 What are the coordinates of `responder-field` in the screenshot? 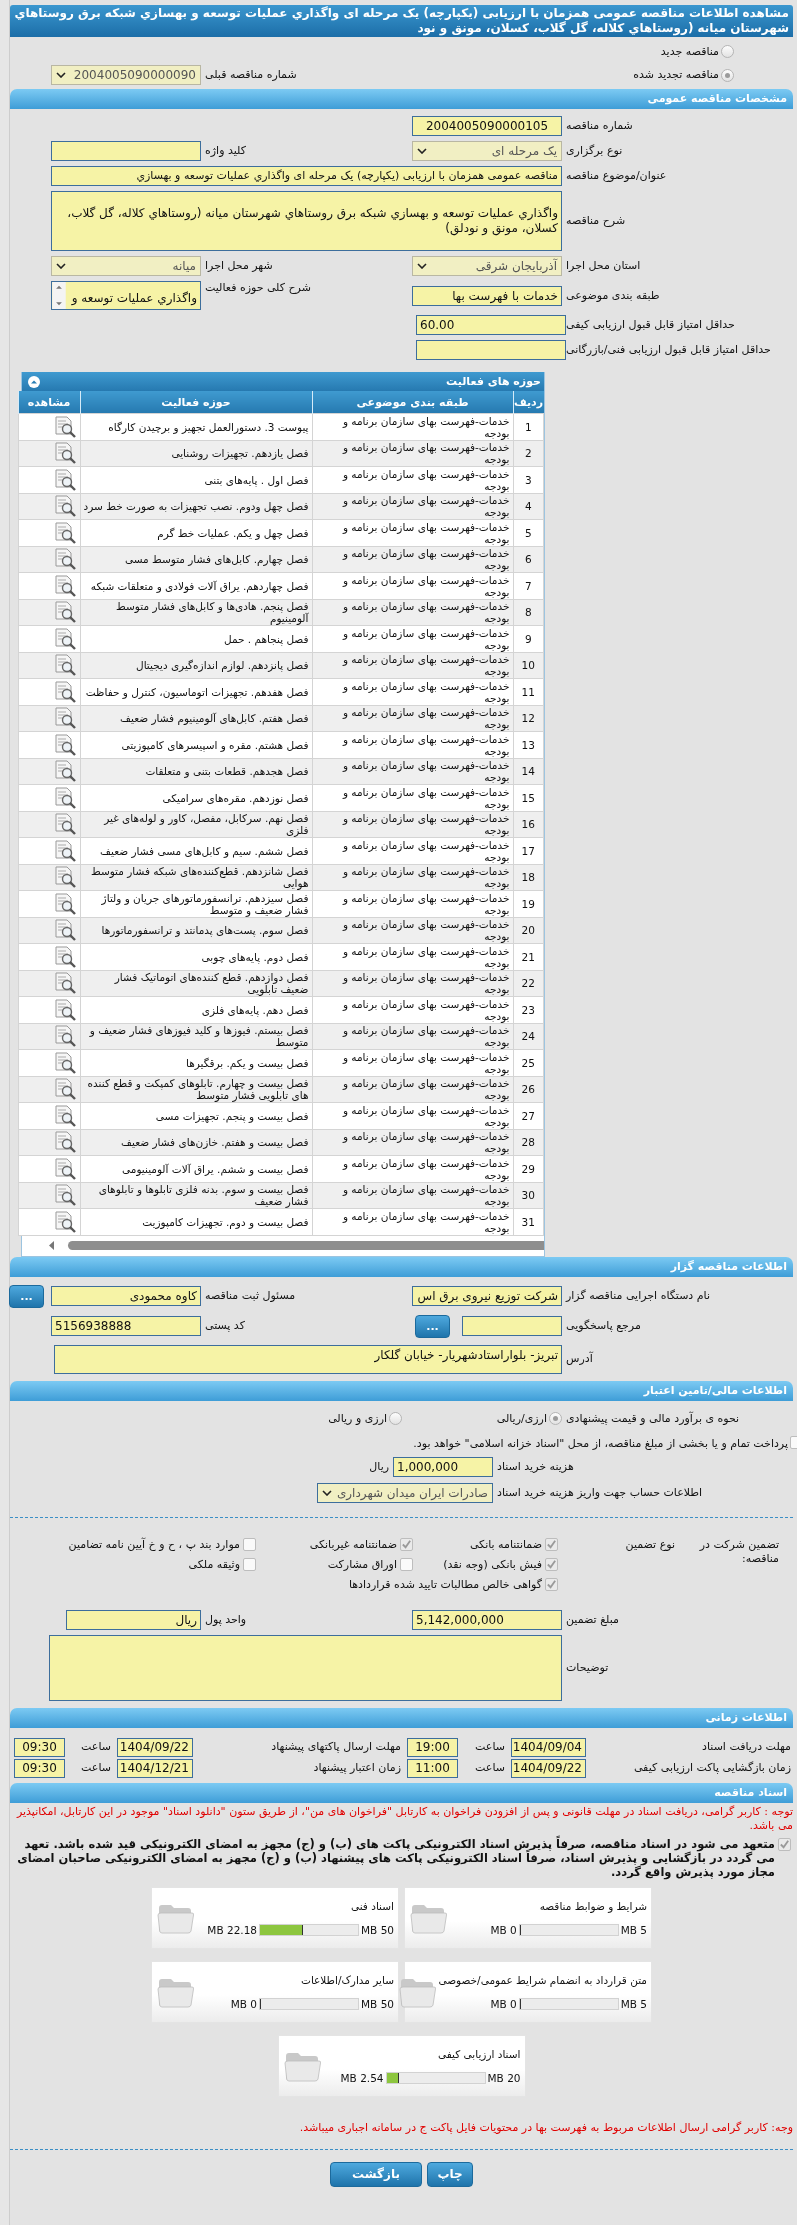 It's located at (512, 1326).